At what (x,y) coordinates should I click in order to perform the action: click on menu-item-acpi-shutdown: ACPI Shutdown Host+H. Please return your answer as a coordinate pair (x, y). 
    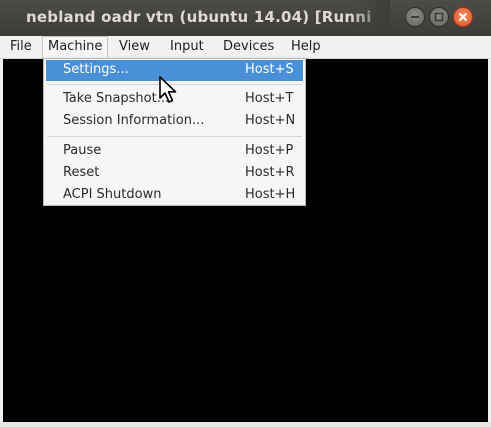
    Looking at the image, I should click on (174, 195).